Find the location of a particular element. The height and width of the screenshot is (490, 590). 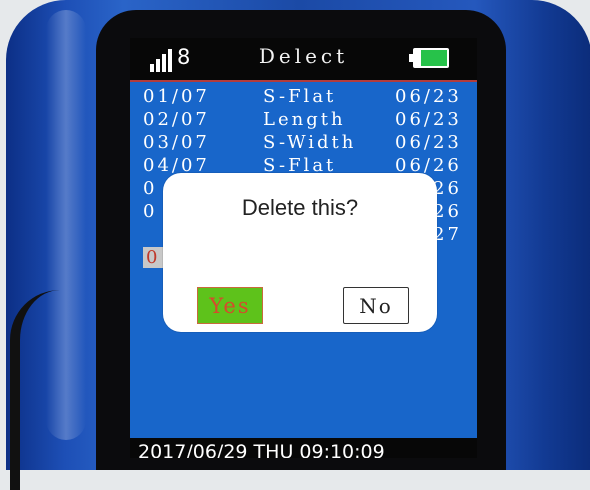

battery-level is located at coordinates (434, 58).